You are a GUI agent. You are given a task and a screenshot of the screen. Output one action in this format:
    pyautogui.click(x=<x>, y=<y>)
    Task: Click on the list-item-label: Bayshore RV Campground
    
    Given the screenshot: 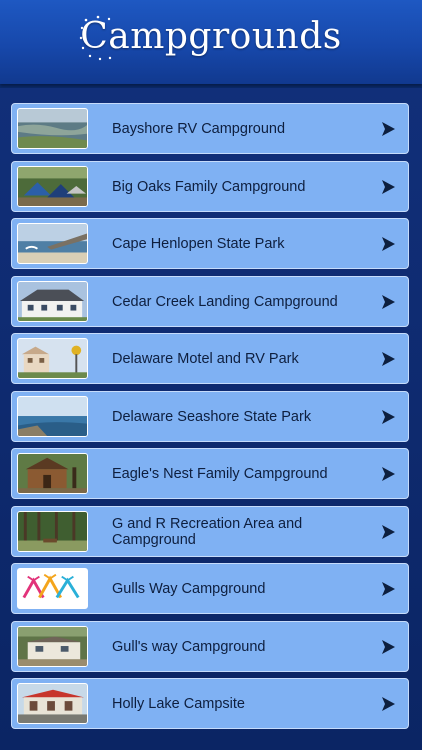 What is the action you would take?
    pyautogui.click(x=199, y=128)
    